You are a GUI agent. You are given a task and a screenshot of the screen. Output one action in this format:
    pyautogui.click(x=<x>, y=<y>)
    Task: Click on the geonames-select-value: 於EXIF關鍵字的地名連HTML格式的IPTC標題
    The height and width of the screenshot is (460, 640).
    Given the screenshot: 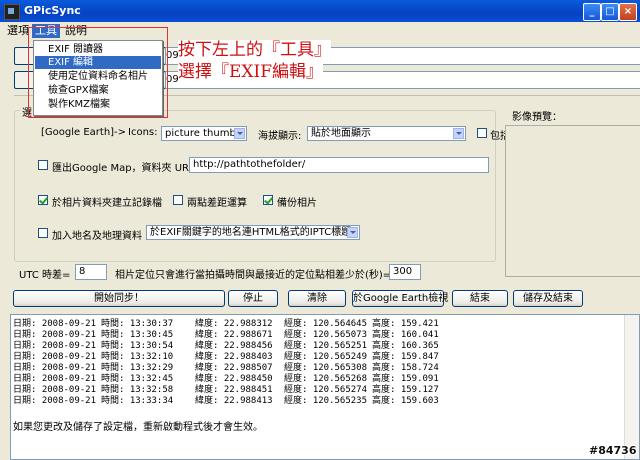 What is the action you would take?
    pyautogui.click(x=251, y=232)
    